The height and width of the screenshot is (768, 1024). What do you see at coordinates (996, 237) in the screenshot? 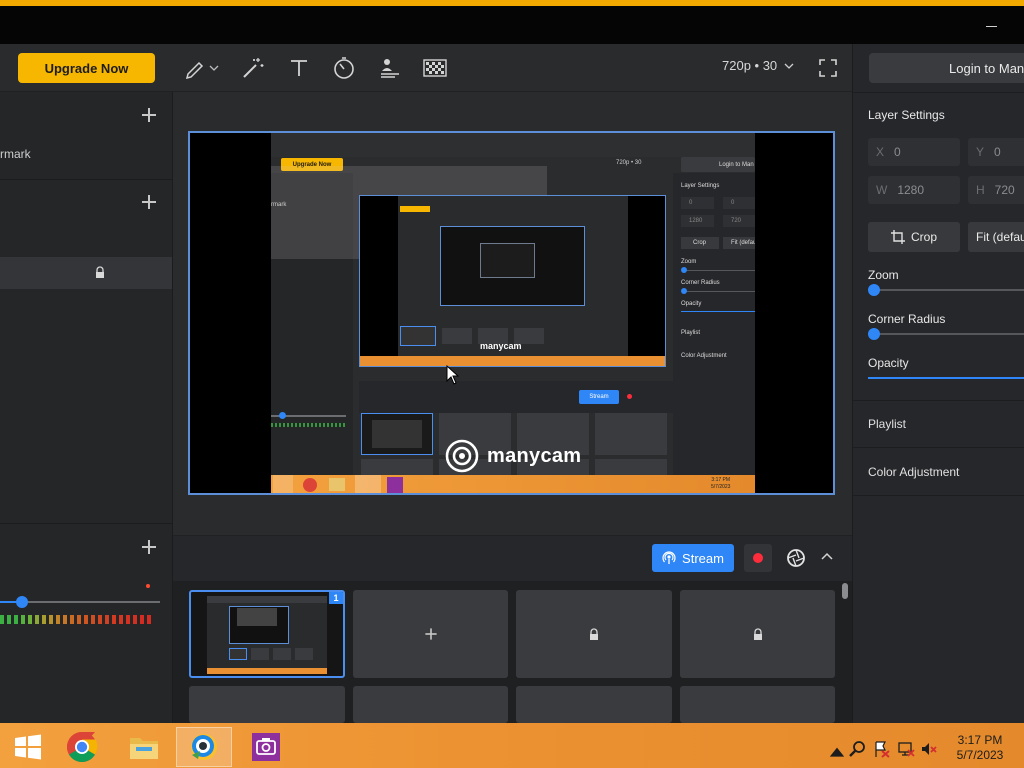
I see `fit-default-button: Fit (defau` at bounding box center [996, 237].